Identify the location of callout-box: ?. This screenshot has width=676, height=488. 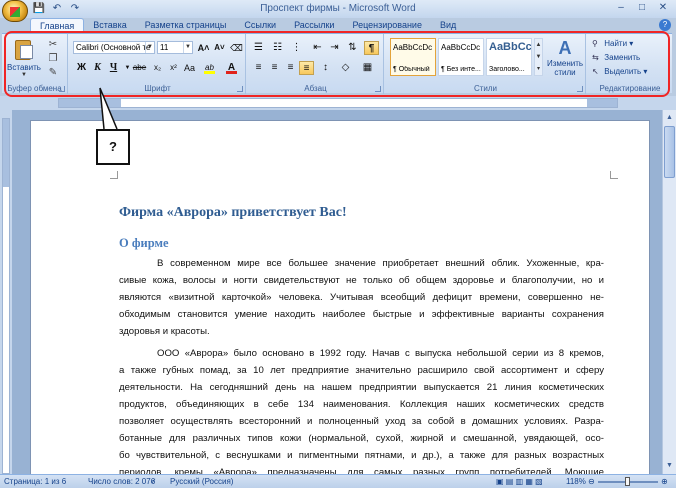
(113, 147).